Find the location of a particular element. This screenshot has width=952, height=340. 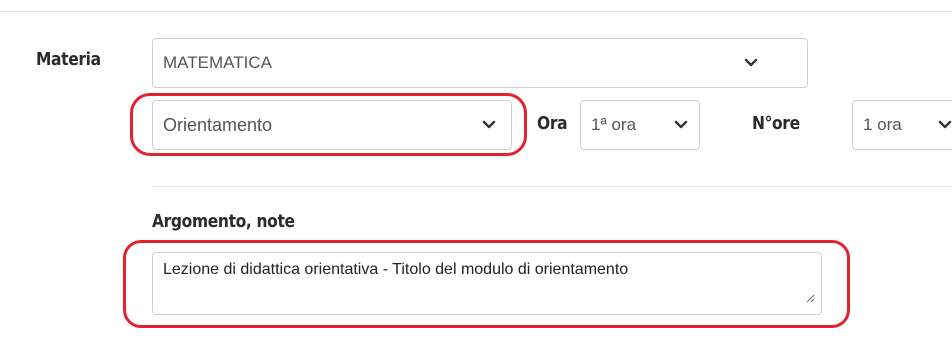

nore-select: 1 ora is located at coordinates (902, 125).